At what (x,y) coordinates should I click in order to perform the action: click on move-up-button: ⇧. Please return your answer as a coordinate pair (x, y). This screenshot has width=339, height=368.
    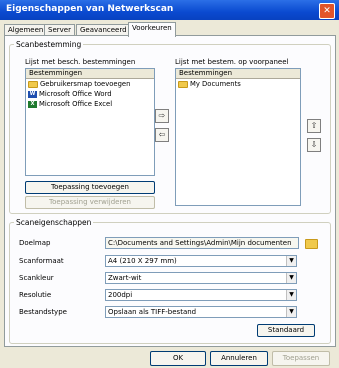
    Looking at the image, I should click on (314, 126).